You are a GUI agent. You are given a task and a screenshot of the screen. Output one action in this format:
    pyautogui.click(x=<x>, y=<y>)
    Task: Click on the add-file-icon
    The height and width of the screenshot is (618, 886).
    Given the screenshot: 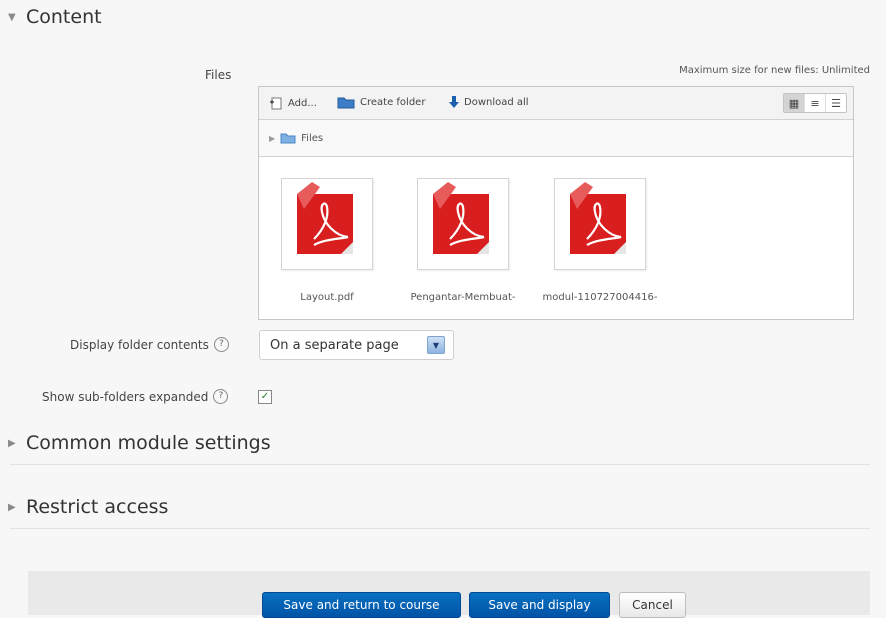 What is the action you would take?
    pyautogui.click(x=276, y=103)
    